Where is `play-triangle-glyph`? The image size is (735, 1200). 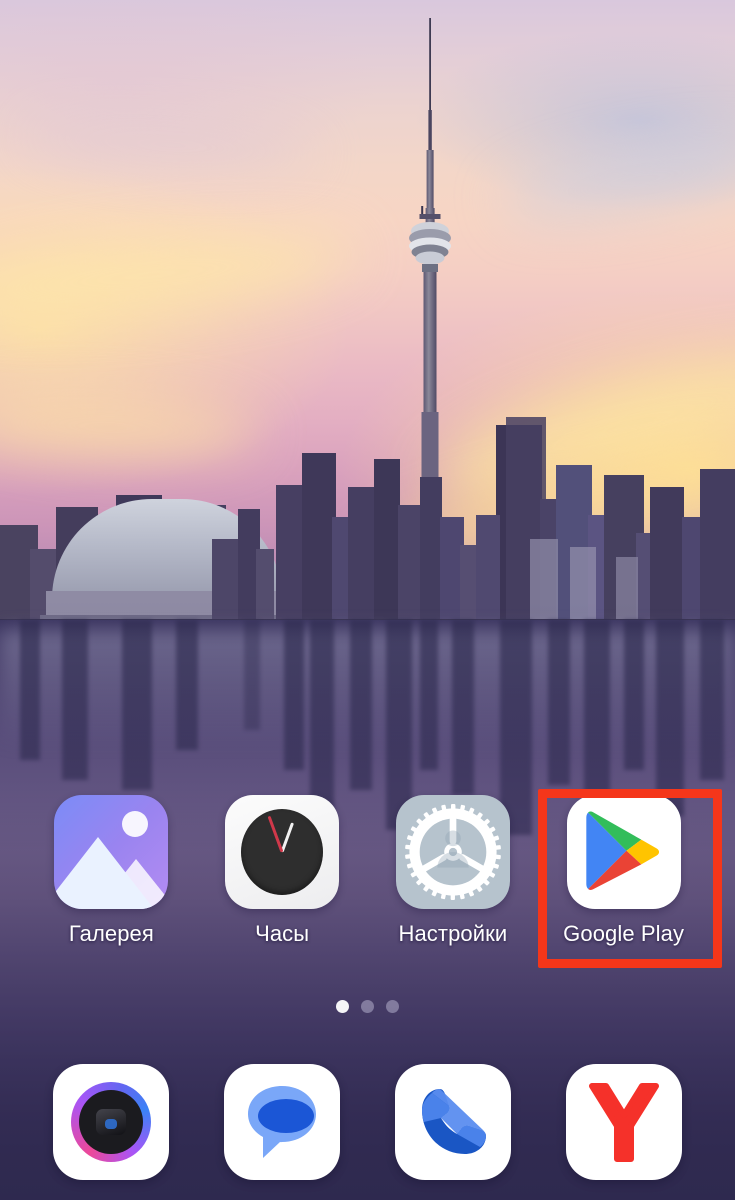
play-triangle-glyph is located at coordinates (622, 851).